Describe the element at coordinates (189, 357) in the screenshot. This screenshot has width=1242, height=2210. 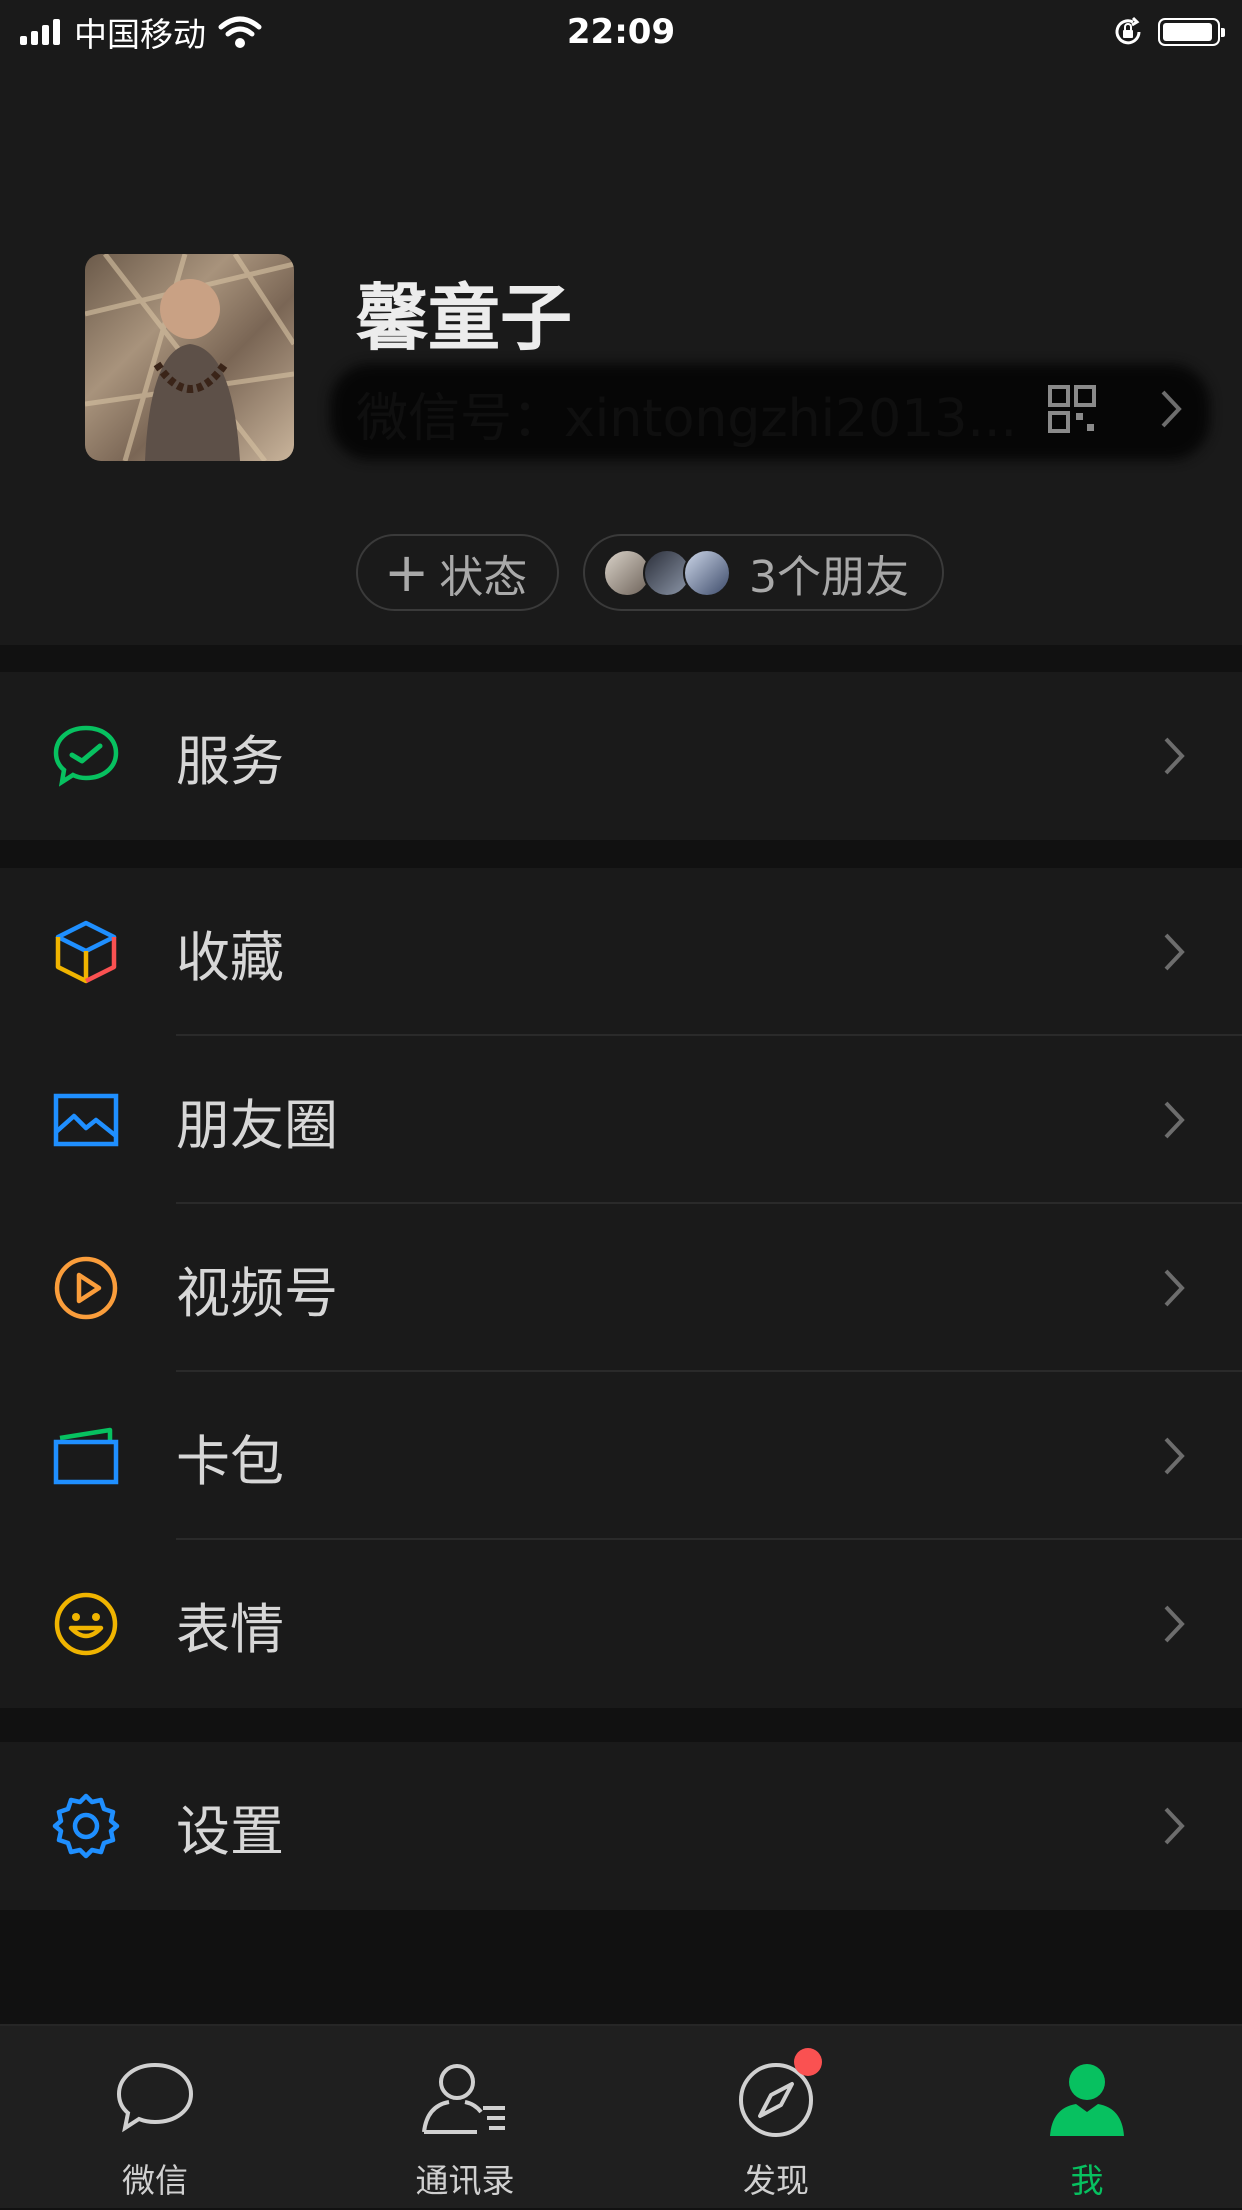
I see `avatar` at that location.